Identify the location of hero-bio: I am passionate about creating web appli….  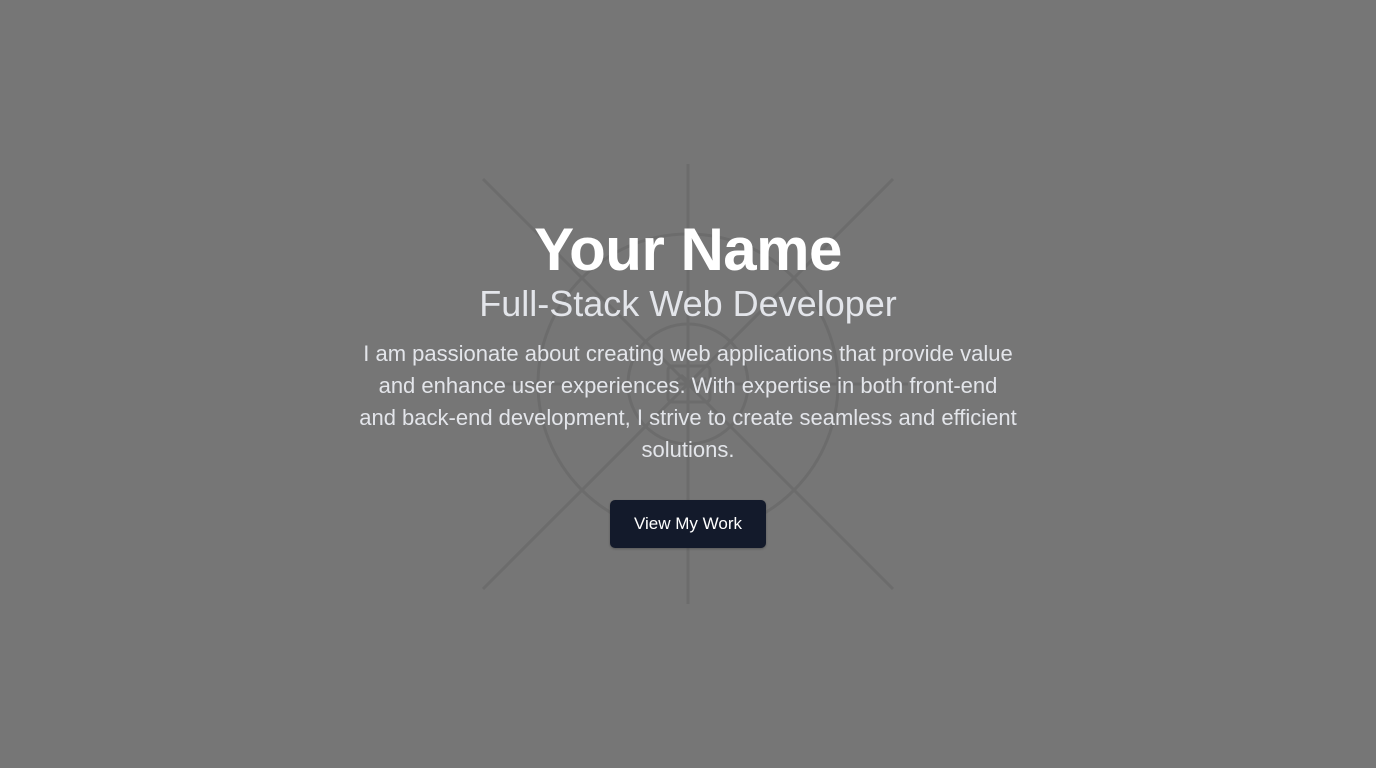
(688, 401).